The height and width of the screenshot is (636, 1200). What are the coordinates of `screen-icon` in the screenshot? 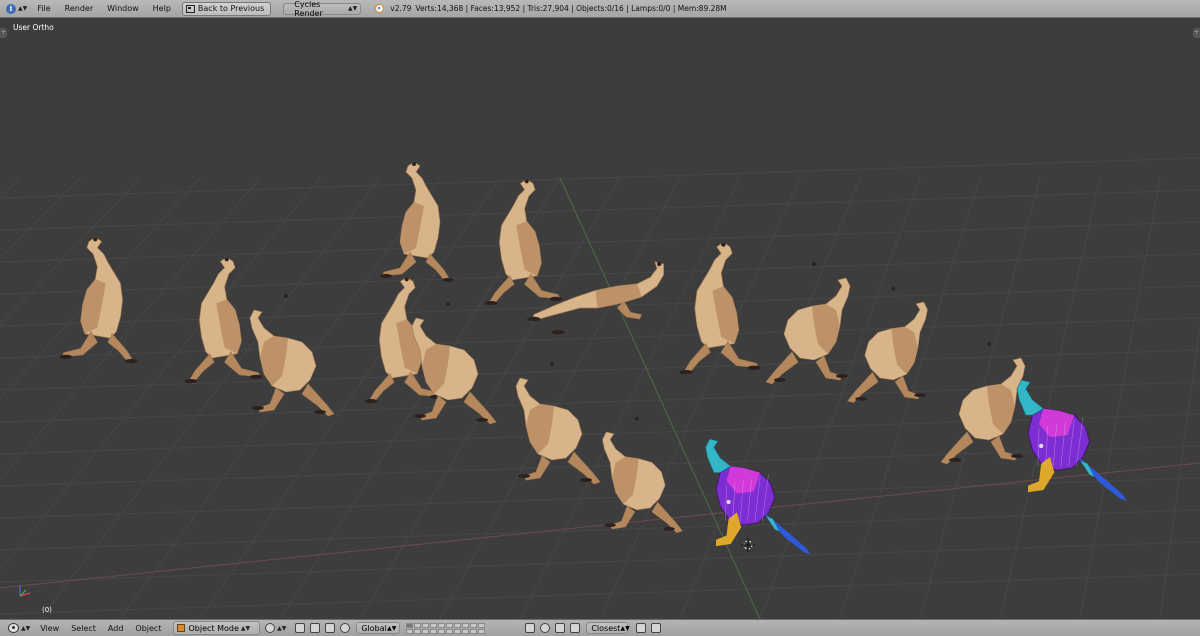 It's located at (190, 8).